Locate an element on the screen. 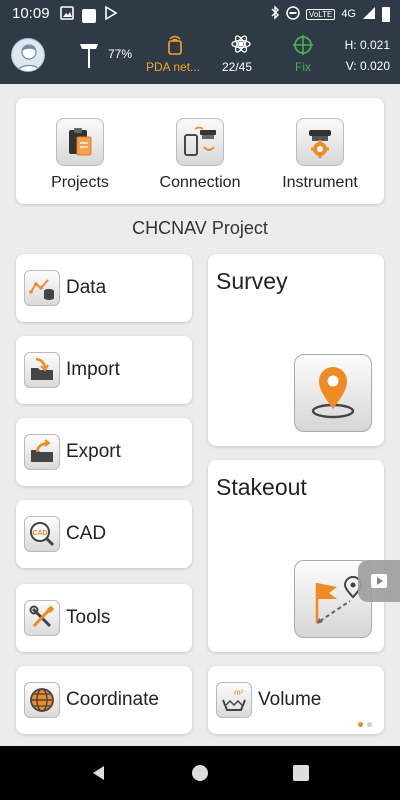 This screenshot has width=400, height=800. square-notification-icon is located at coordinates (89, 15).